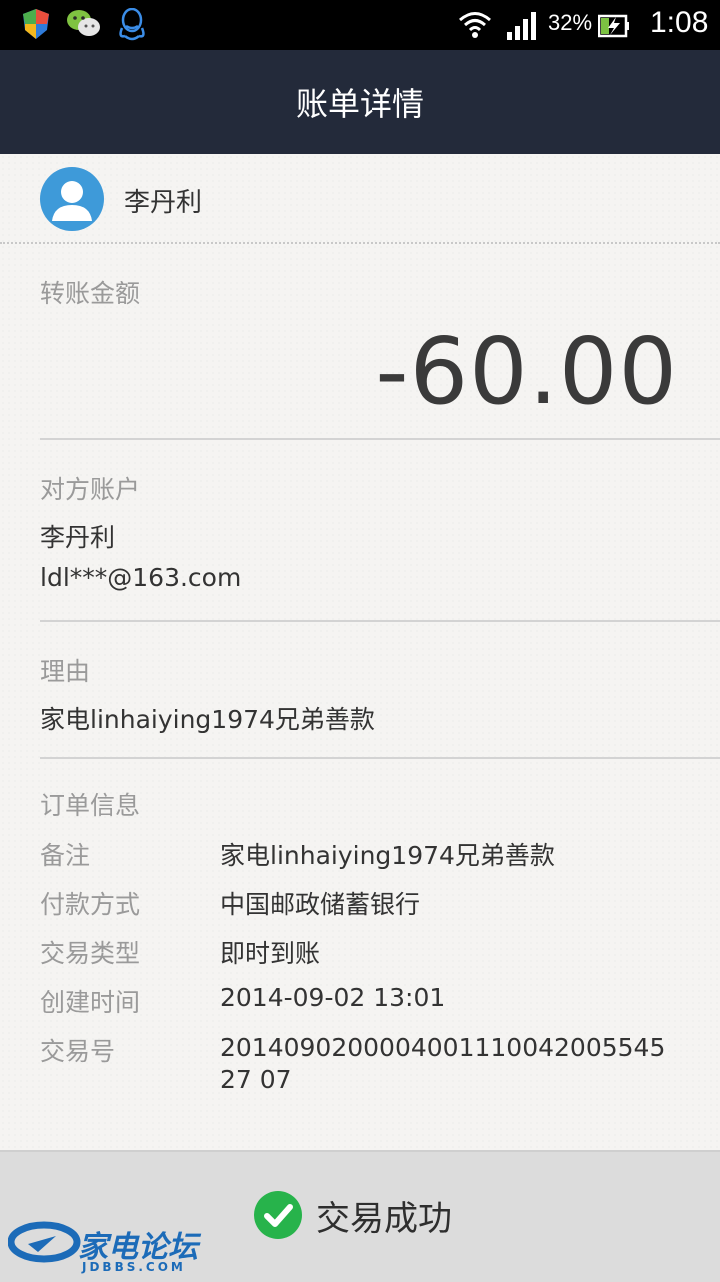  What do you see at coordinates (90, 293) in the screenshot?
I see `amount-label: 转账金额` at bounding box center [90, 293].